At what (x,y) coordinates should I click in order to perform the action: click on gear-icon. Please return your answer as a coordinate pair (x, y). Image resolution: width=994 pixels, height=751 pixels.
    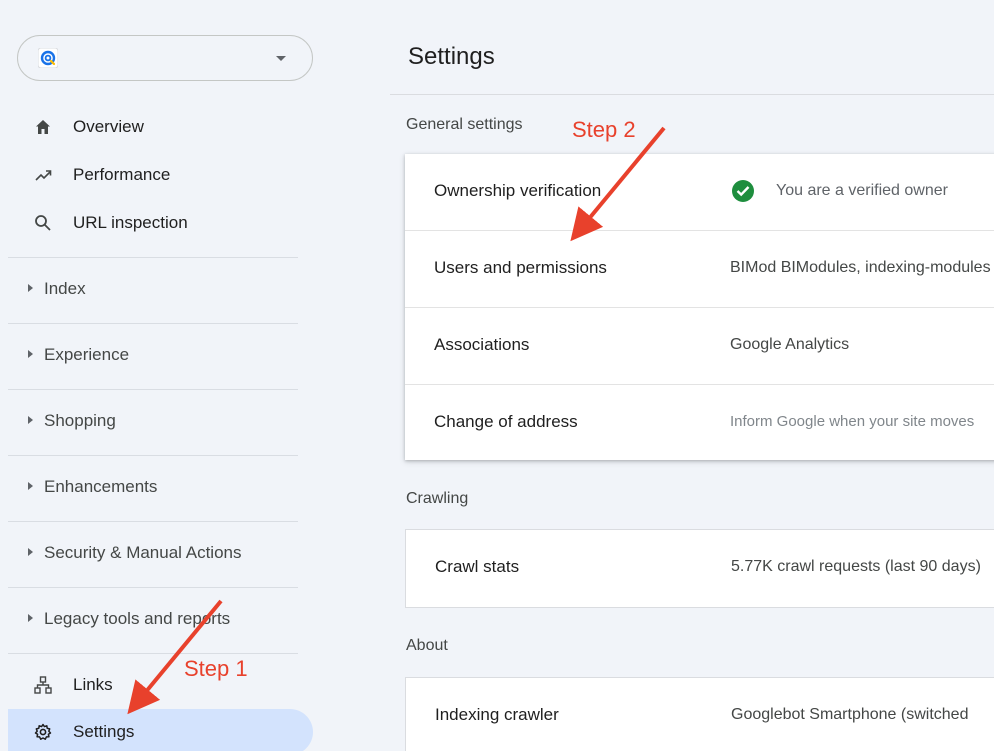
    Looking at the image, I should click on (43, 731).